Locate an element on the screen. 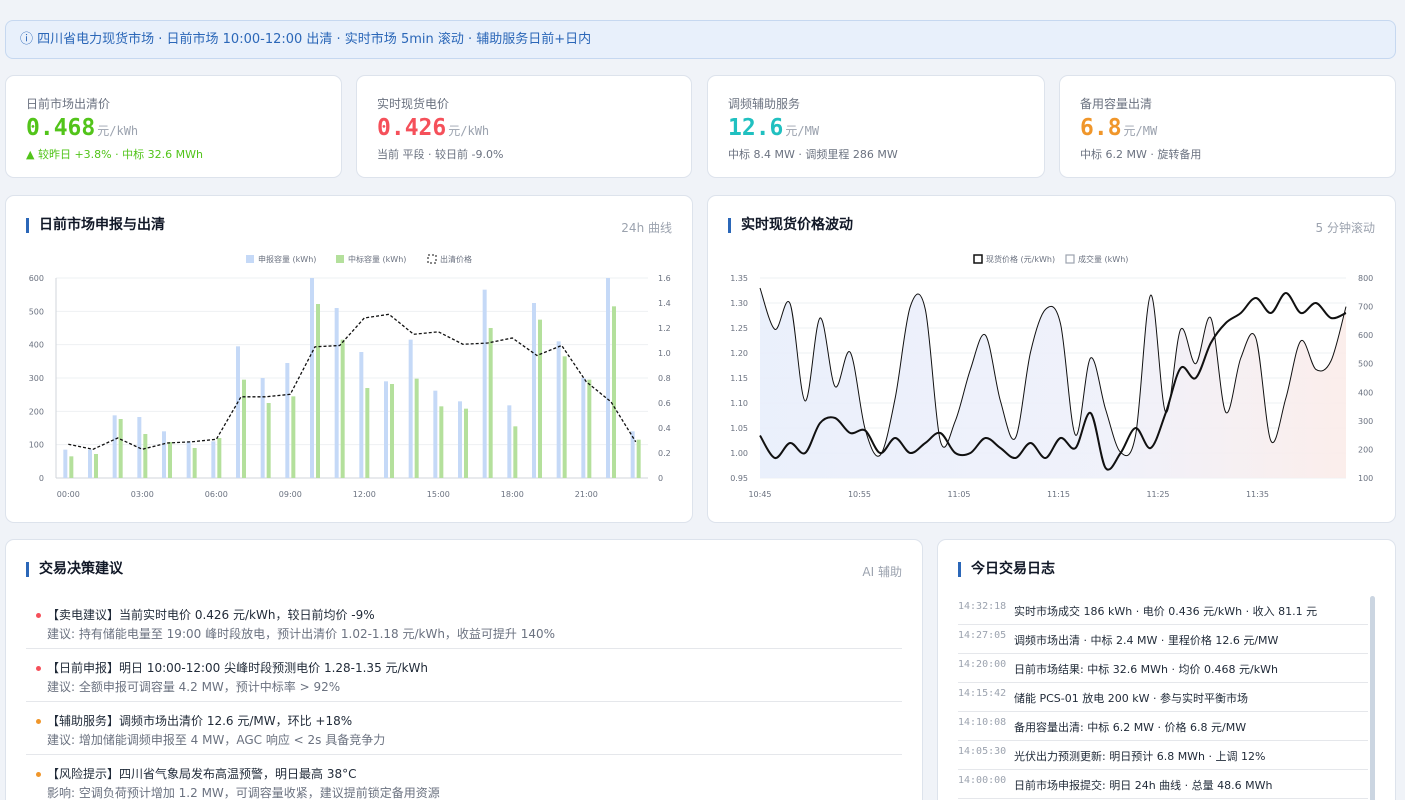 This screenshot has height=800, width=1405. y-left-tick-label: 300 is located at coordinates (36, 378).